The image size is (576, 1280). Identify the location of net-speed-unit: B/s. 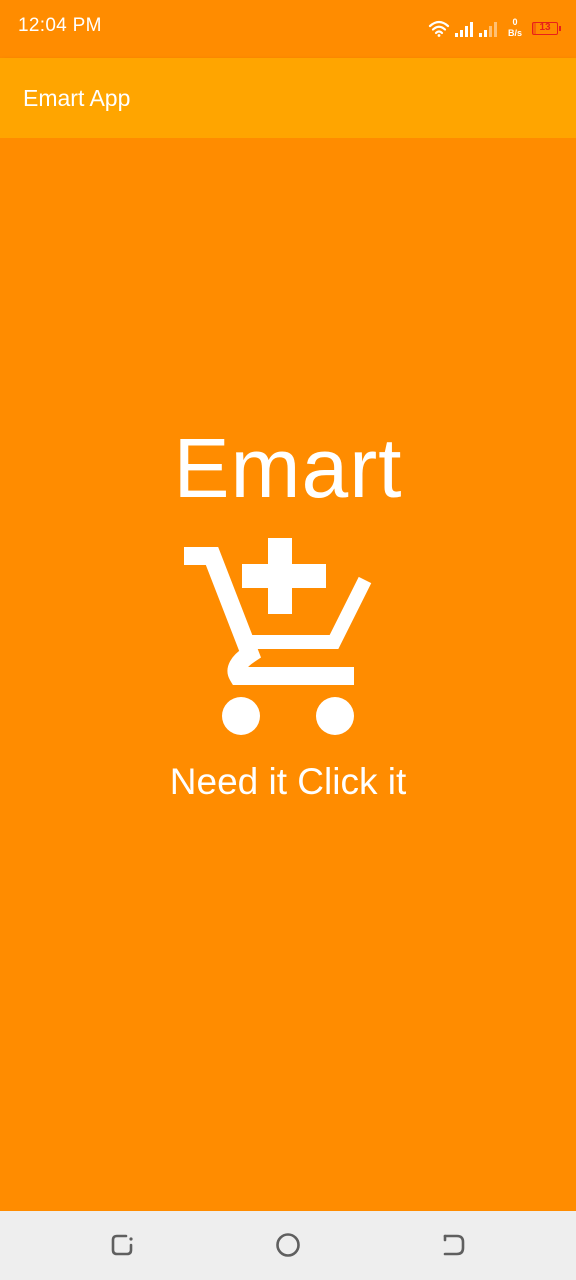
(514, 33).